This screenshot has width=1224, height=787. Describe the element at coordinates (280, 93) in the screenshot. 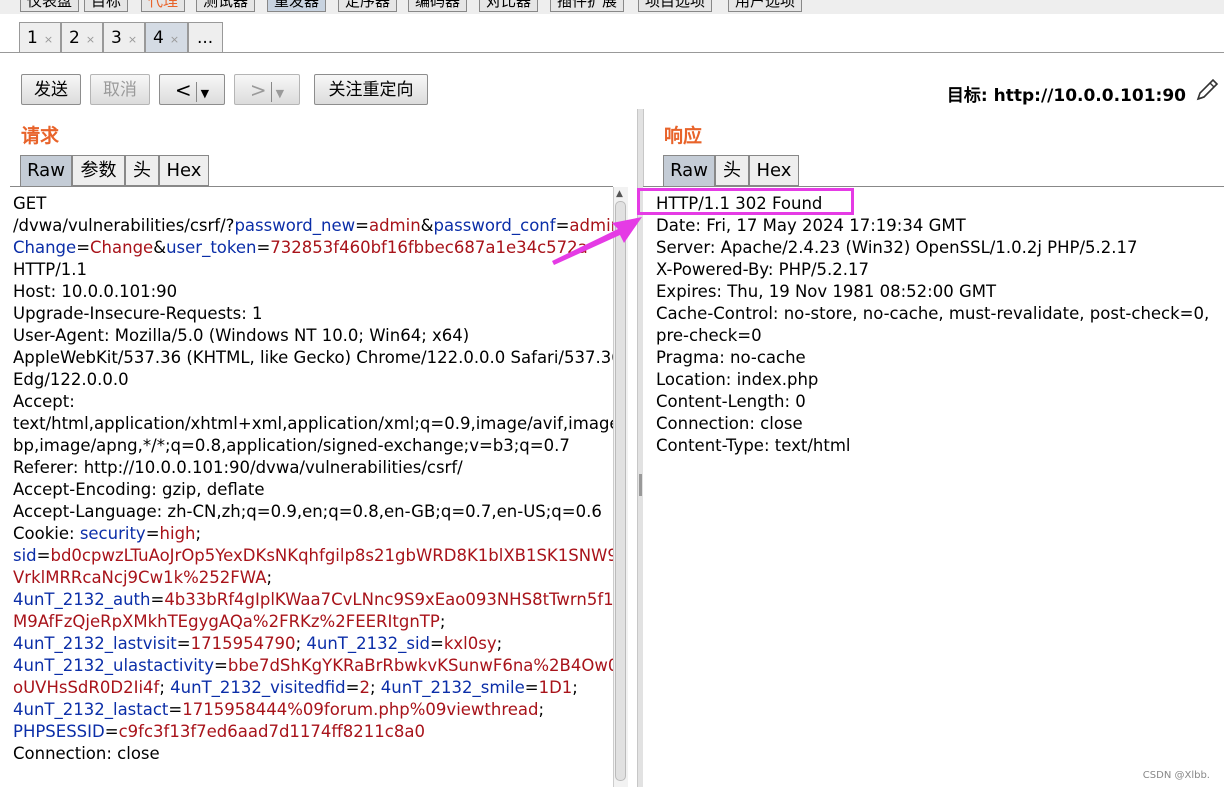

I see `chevron-down-icon: ▼` at that location.